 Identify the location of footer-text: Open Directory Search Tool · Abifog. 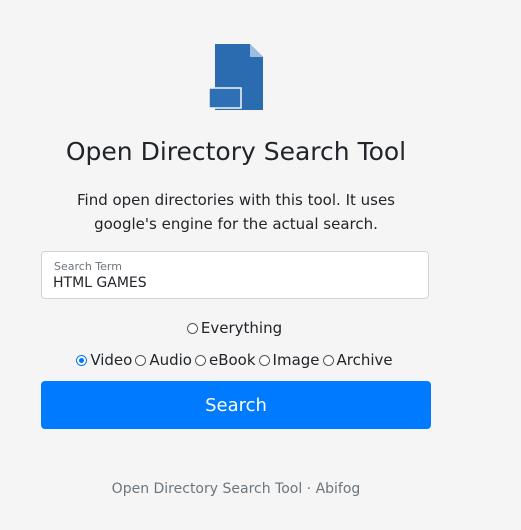
(236, 489).